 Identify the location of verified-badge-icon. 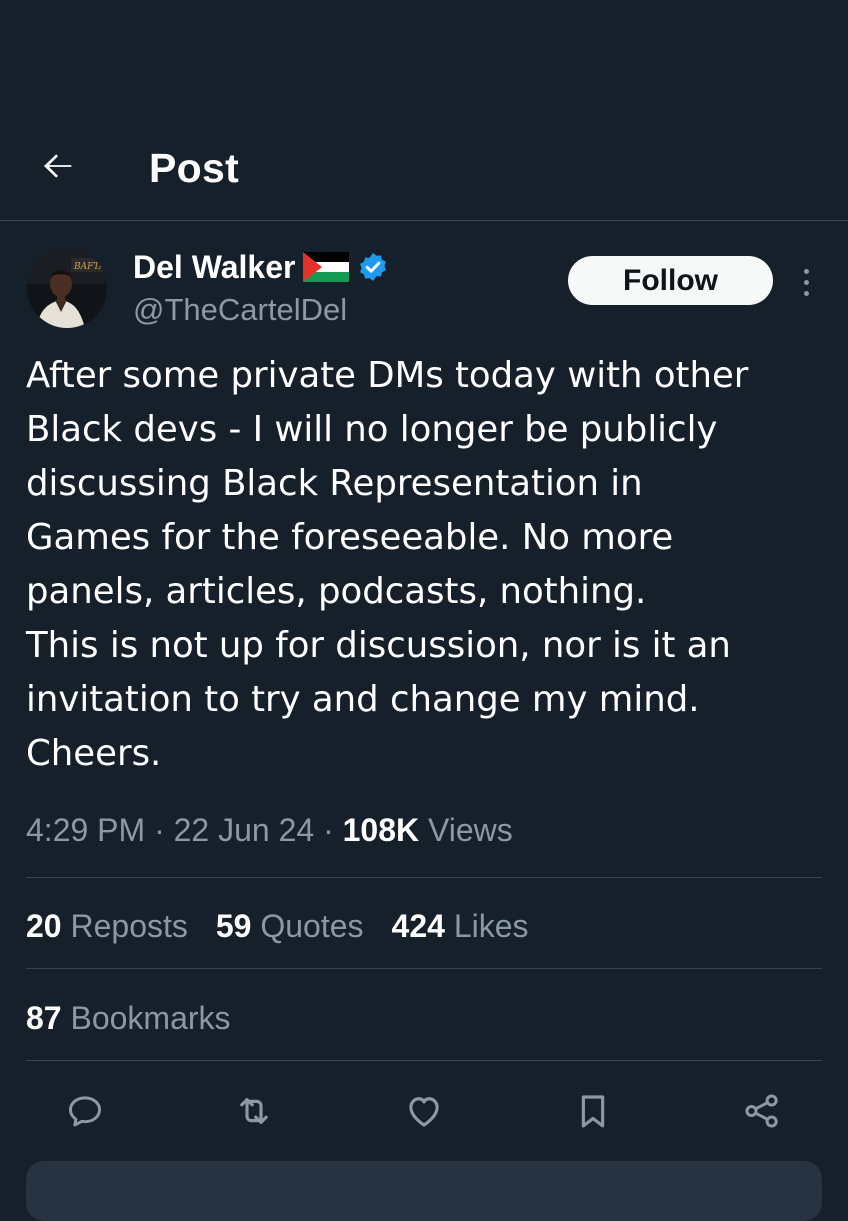
(373, 267).